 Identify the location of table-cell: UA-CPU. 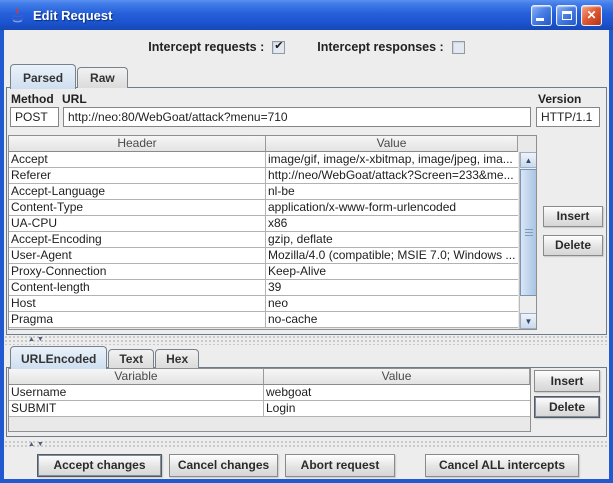
(137, 223).